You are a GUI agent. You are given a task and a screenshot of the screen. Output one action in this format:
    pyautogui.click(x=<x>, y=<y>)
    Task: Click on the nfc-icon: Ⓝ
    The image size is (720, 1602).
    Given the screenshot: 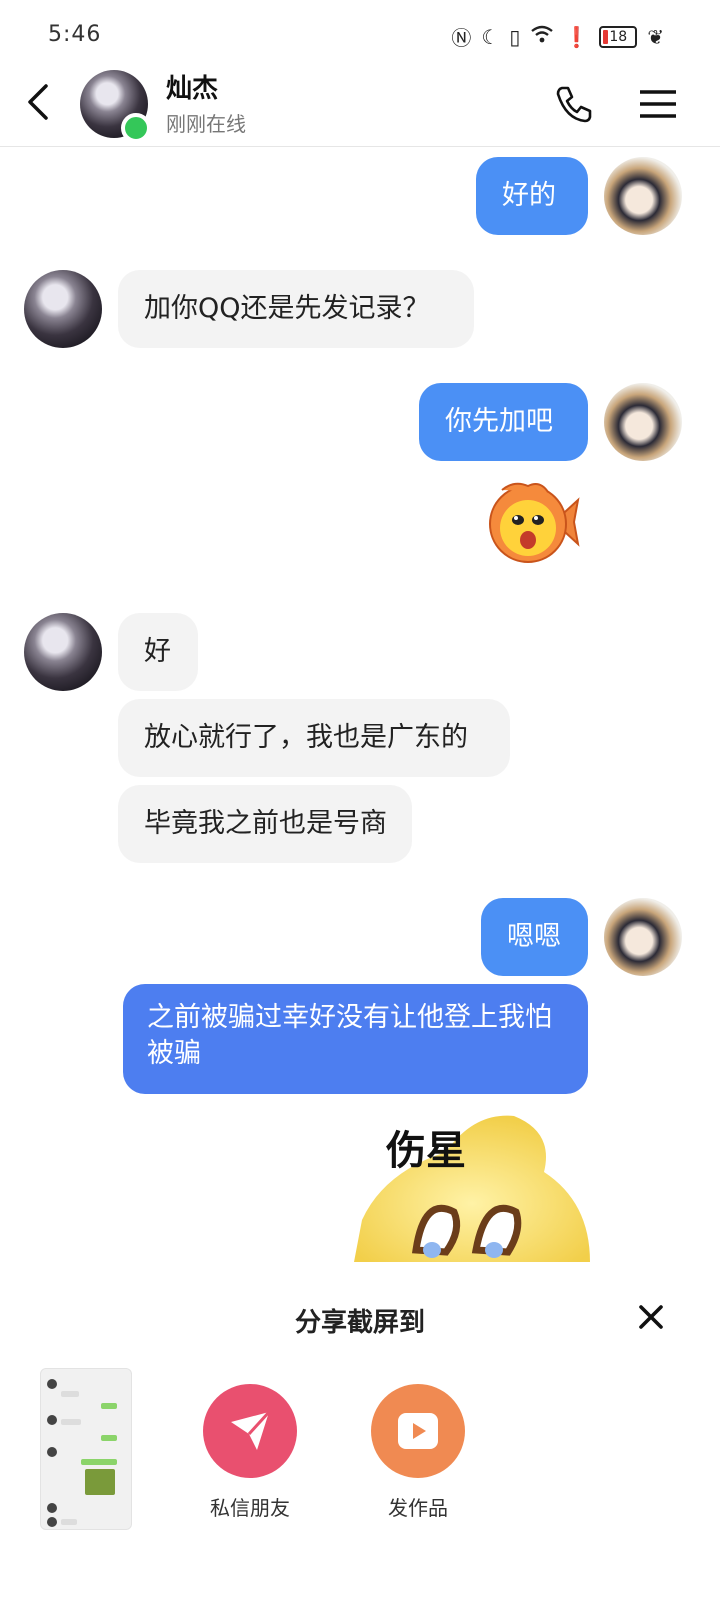 What is the action you would take?
    pyautogui.click(x=461, y=38)
    